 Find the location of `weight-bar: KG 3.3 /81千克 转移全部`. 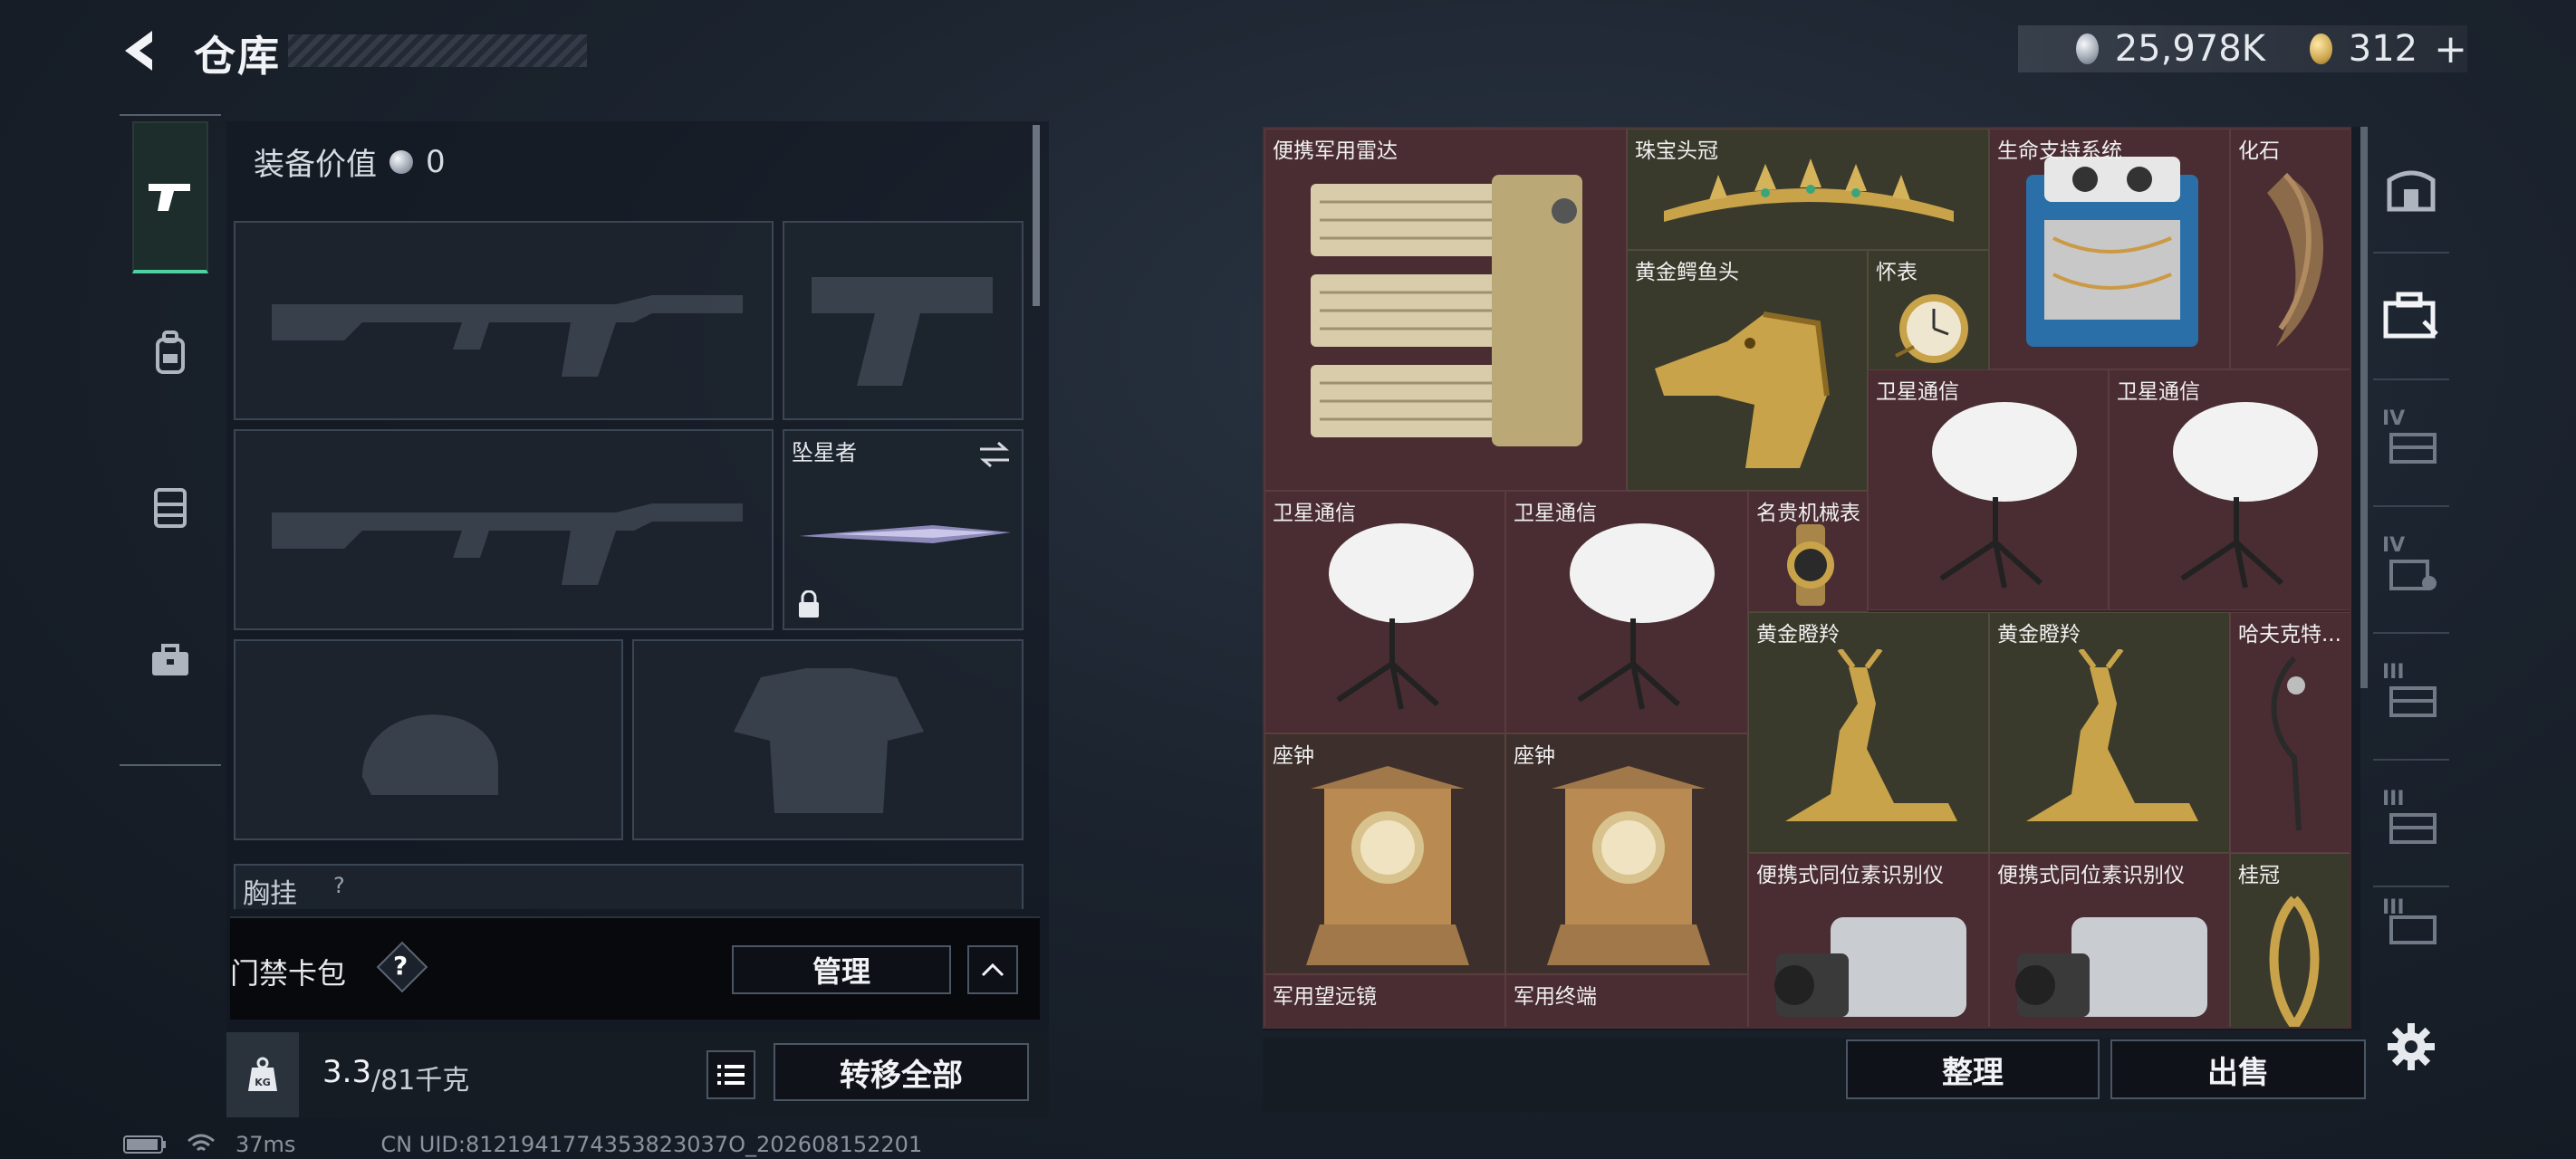

weight-bar: KG 3.3 /81千克 转移全部 is located at coordinates (637, 1074).